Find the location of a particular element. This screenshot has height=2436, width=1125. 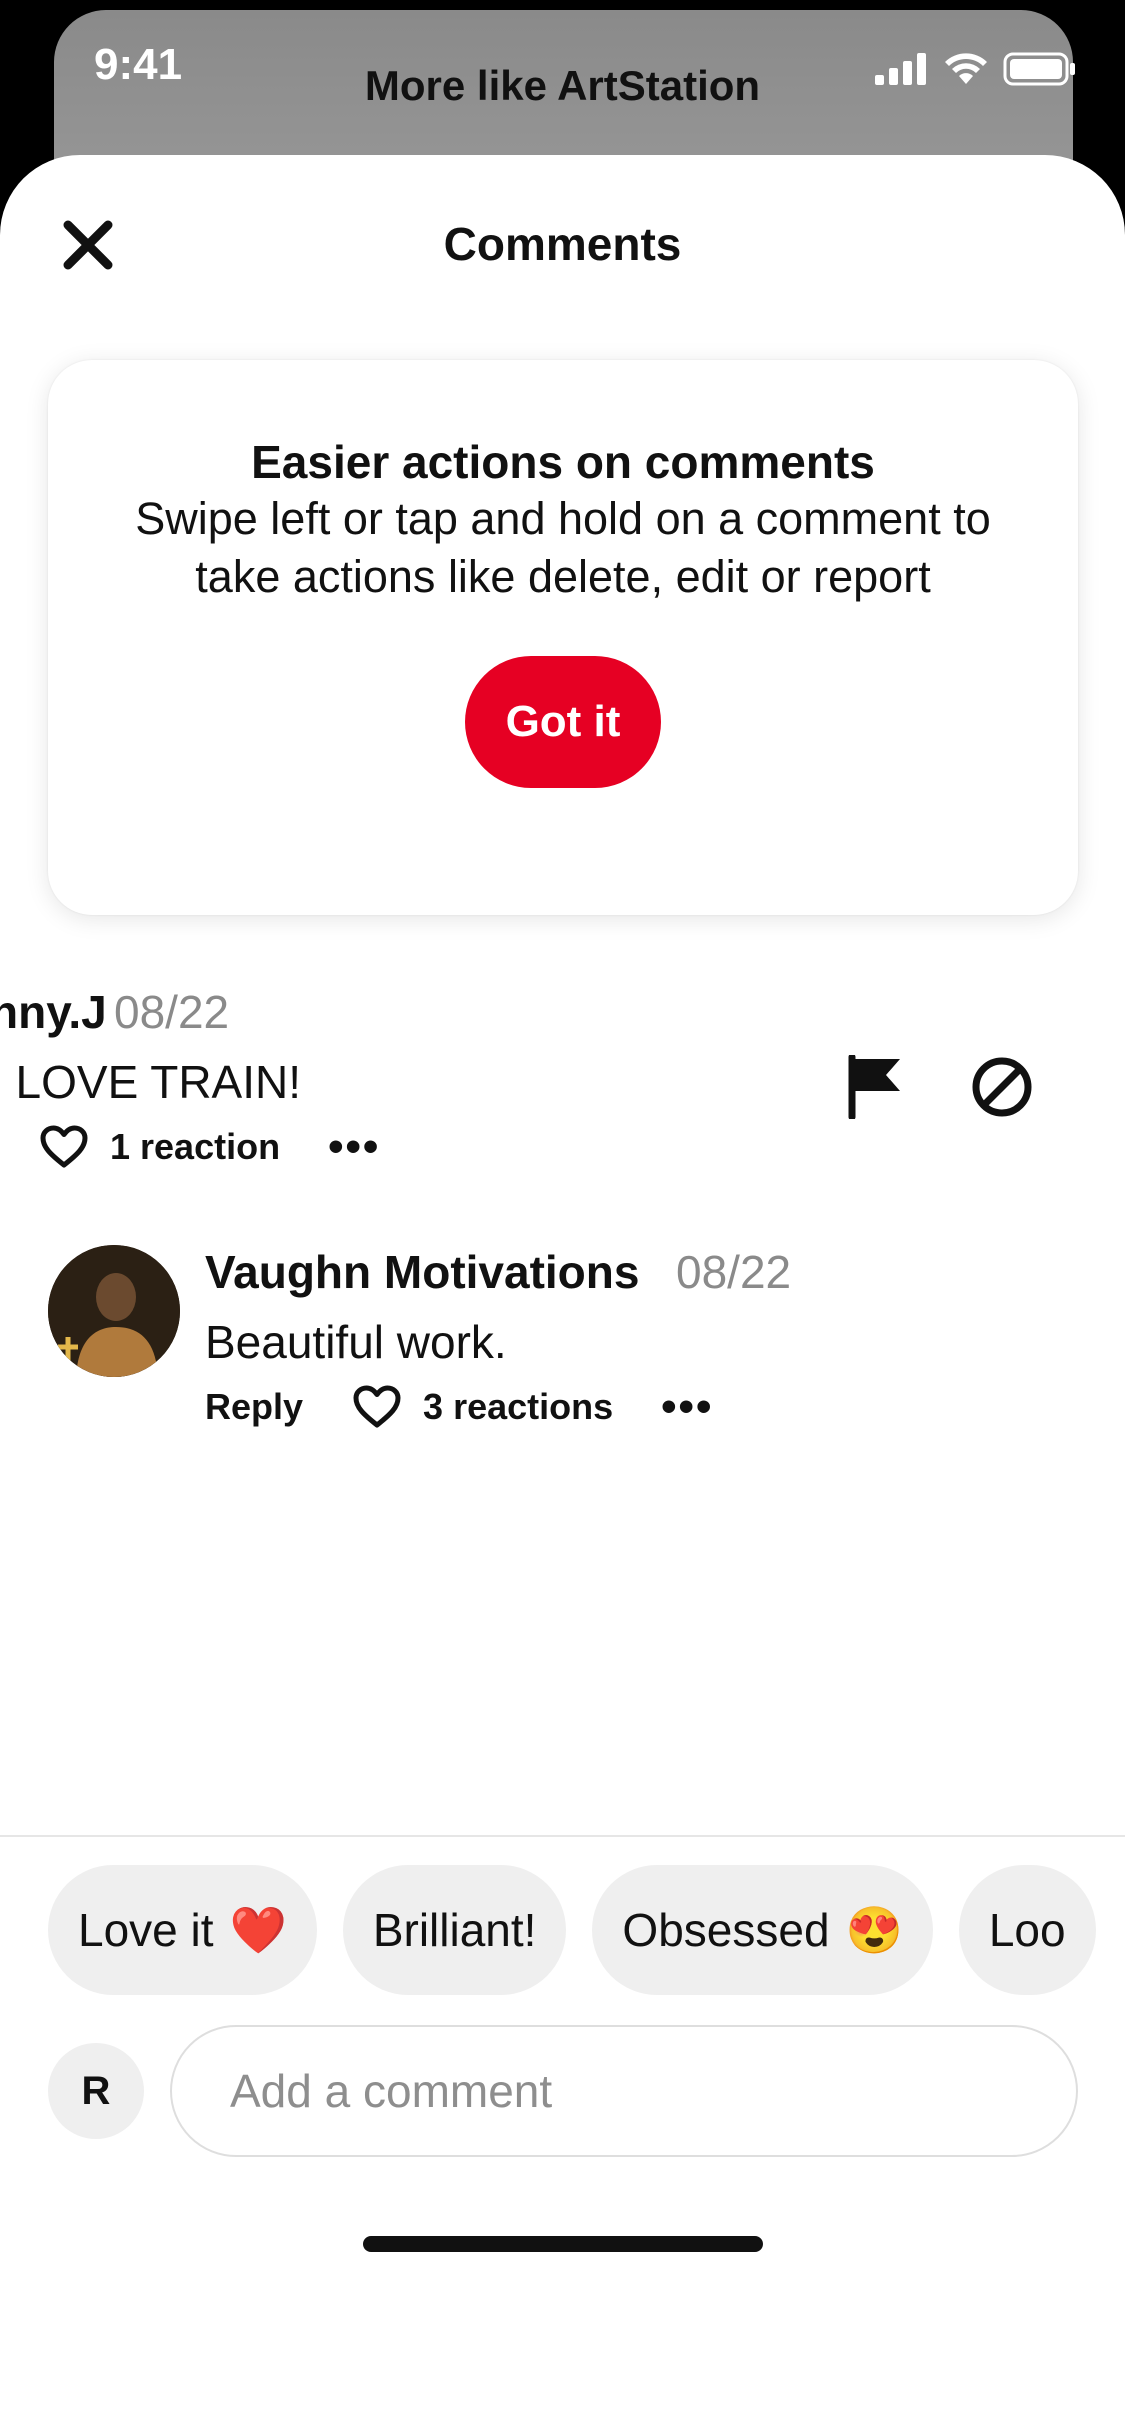

quick-reply-chip: Brilliant! is located at coordinates (454, 1930).